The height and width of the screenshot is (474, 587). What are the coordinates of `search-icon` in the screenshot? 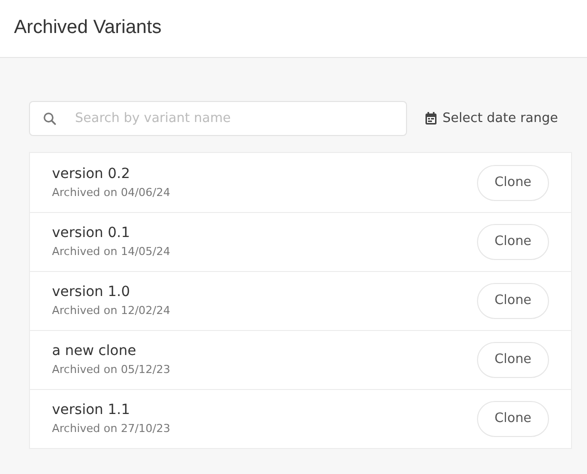 It's located at (49, 118).